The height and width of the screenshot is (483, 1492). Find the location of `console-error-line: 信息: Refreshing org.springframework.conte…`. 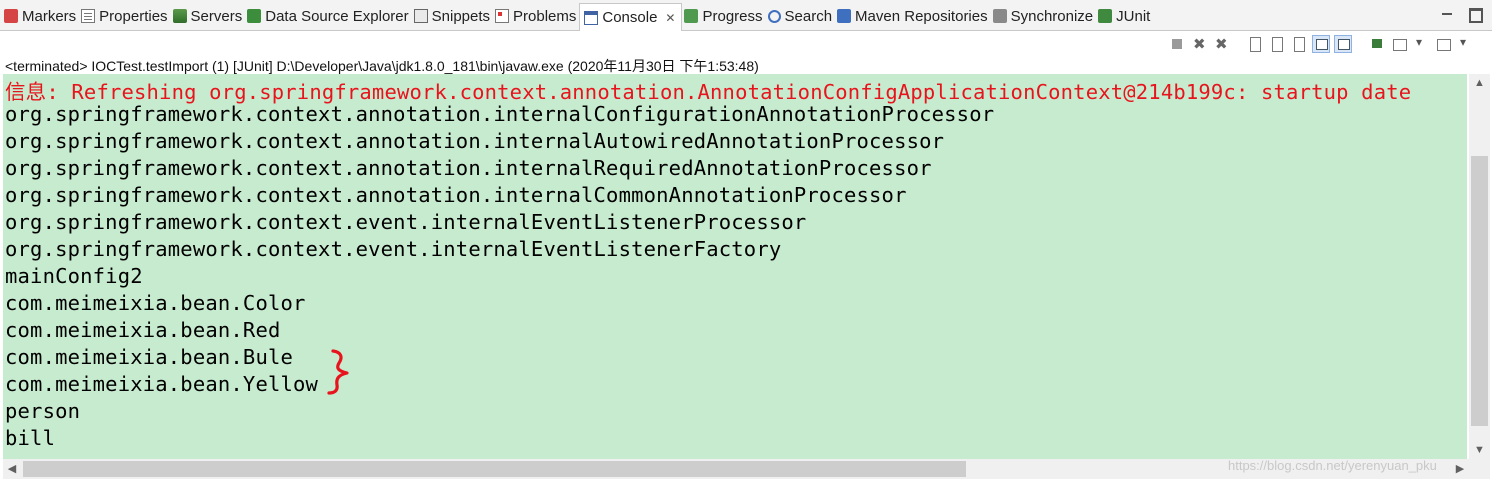

console-error-line: 信息: Refreshing org.springframework.conte… is located at coordinates (708, 92).